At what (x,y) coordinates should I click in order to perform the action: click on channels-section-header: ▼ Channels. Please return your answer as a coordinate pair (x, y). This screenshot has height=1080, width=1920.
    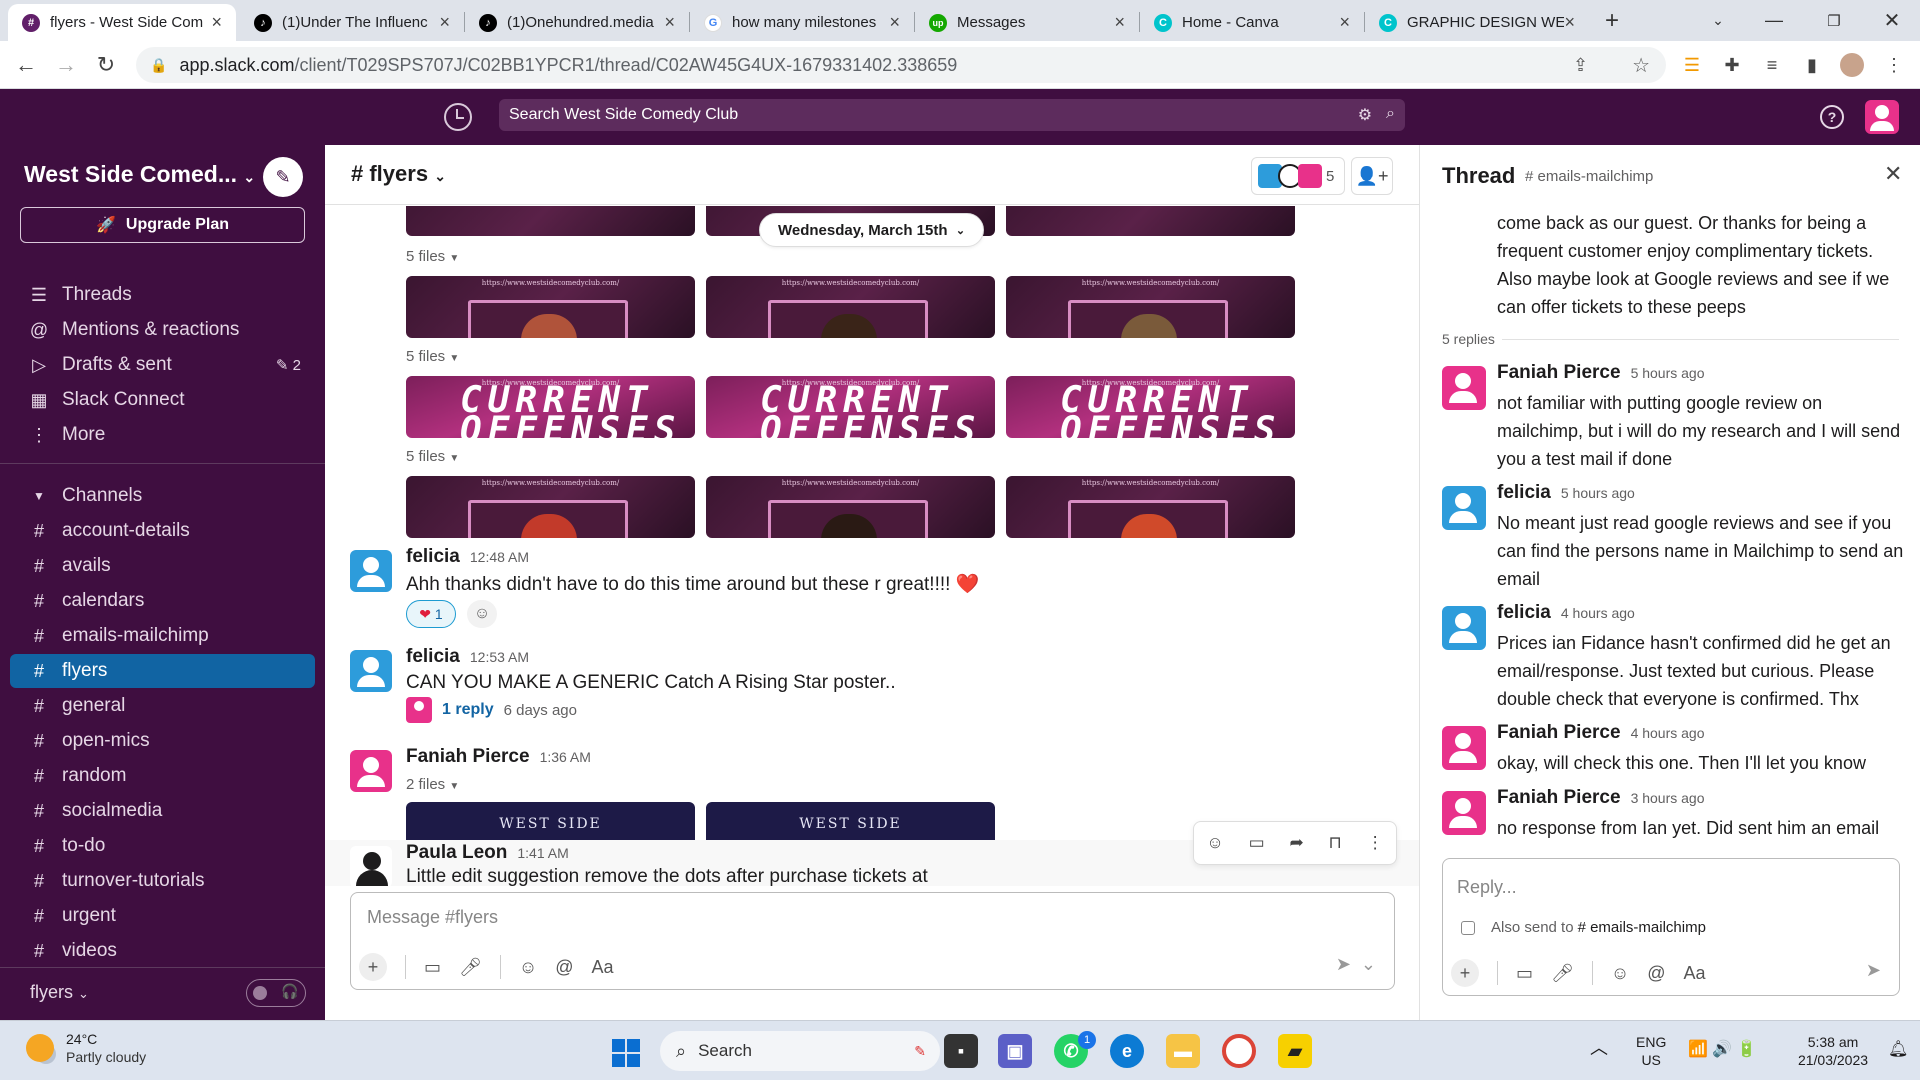
    Looking at the image, I should click on (162, 496).